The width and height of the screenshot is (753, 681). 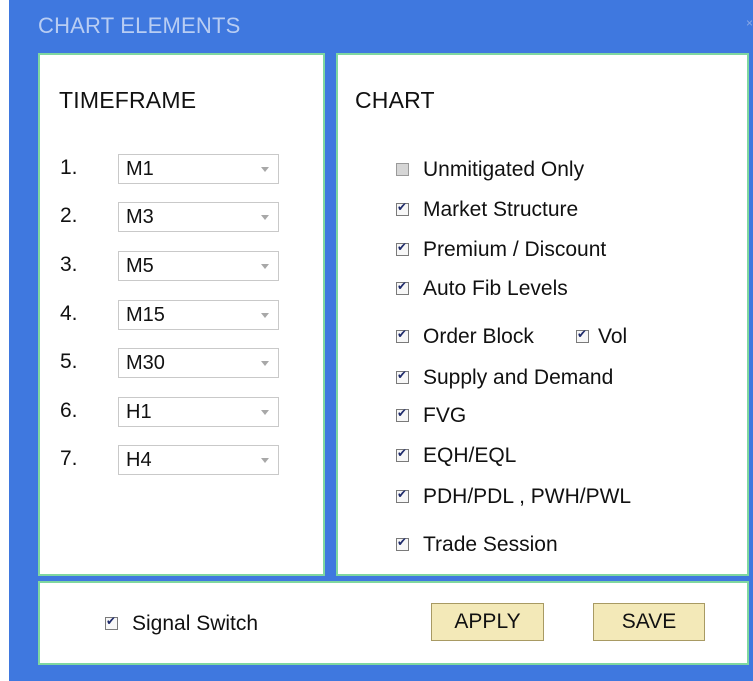 What do you see at coordinates (69, 410) in the screenshot?
I see `timeframe-row-number: 6.` at bounding box center [69, 410].